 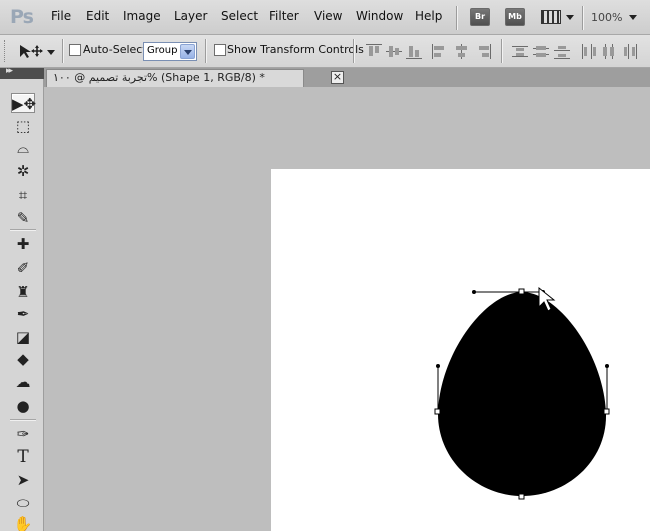 I want to click on align-horizontal-centers-icon, so click(x=462, y=51).